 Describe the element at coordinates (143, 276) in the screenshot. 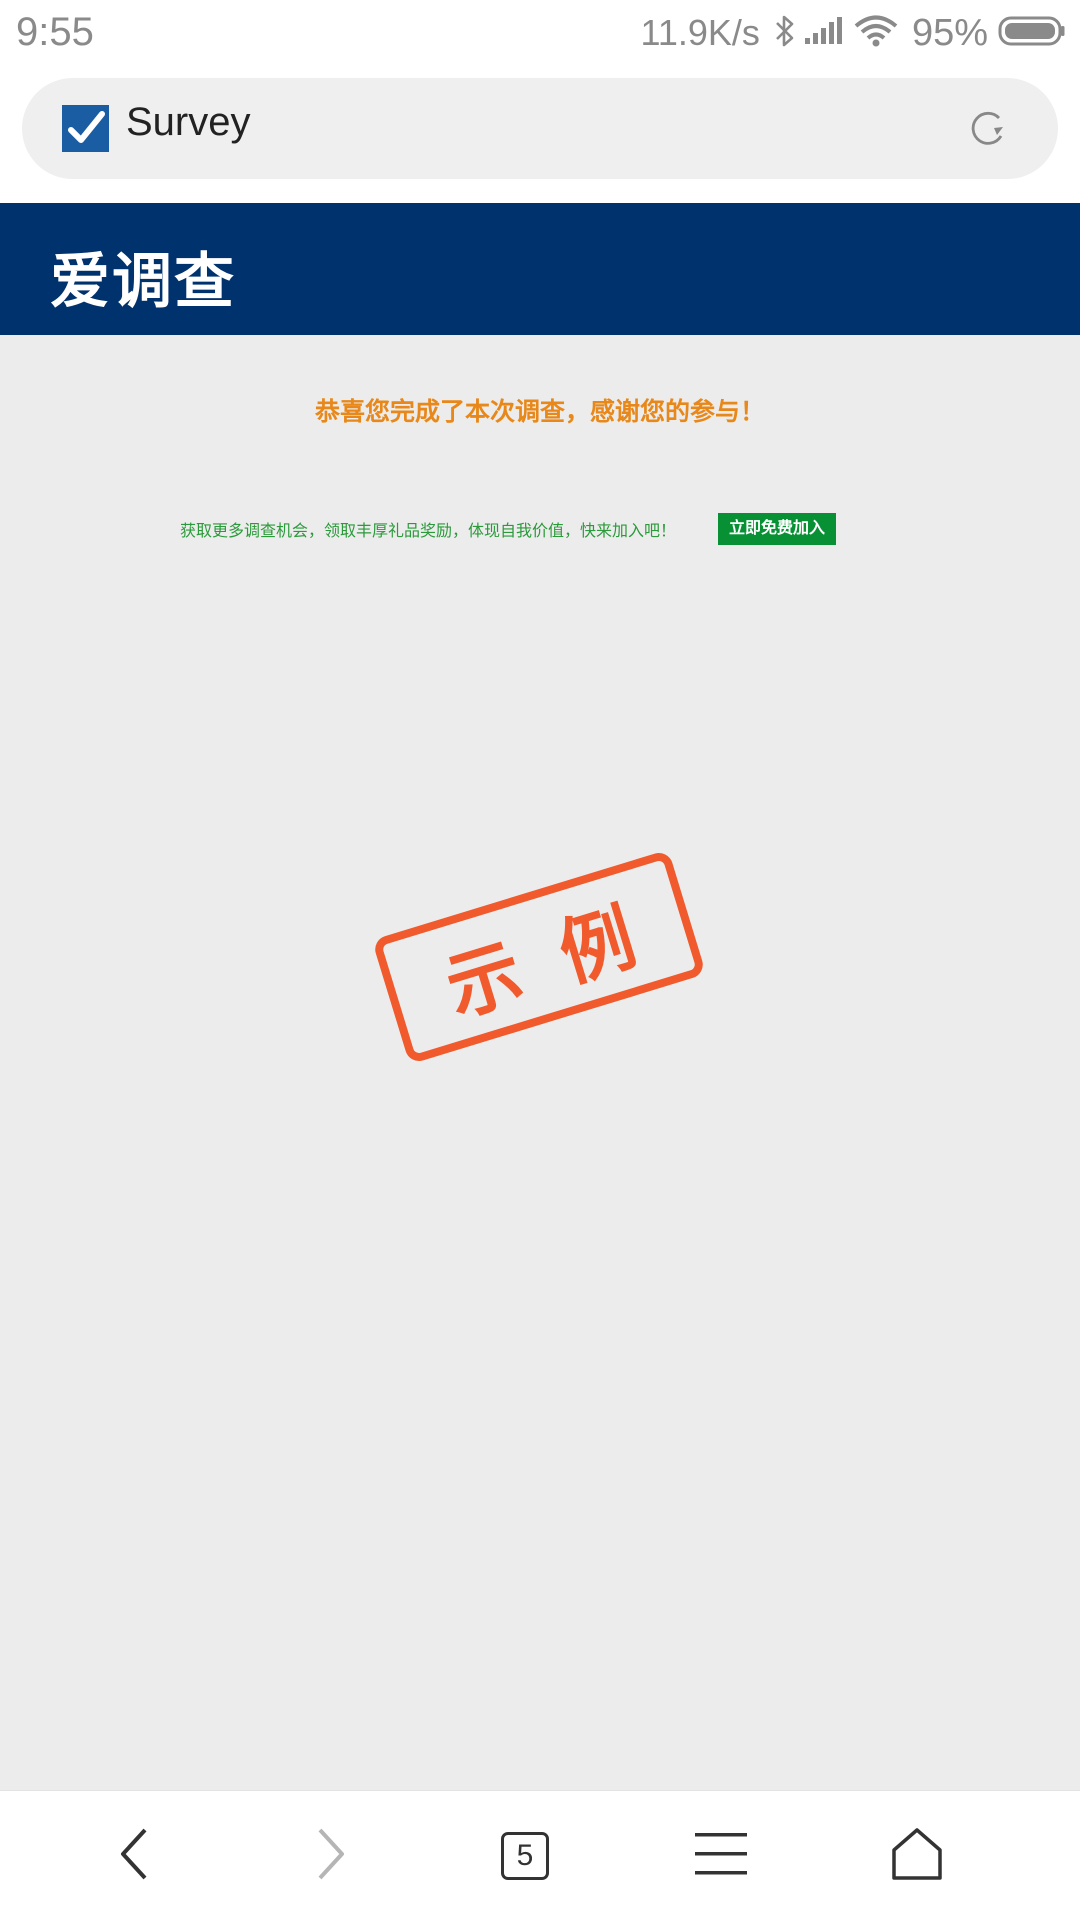

I see `site-logo: 爱调查` at that location.